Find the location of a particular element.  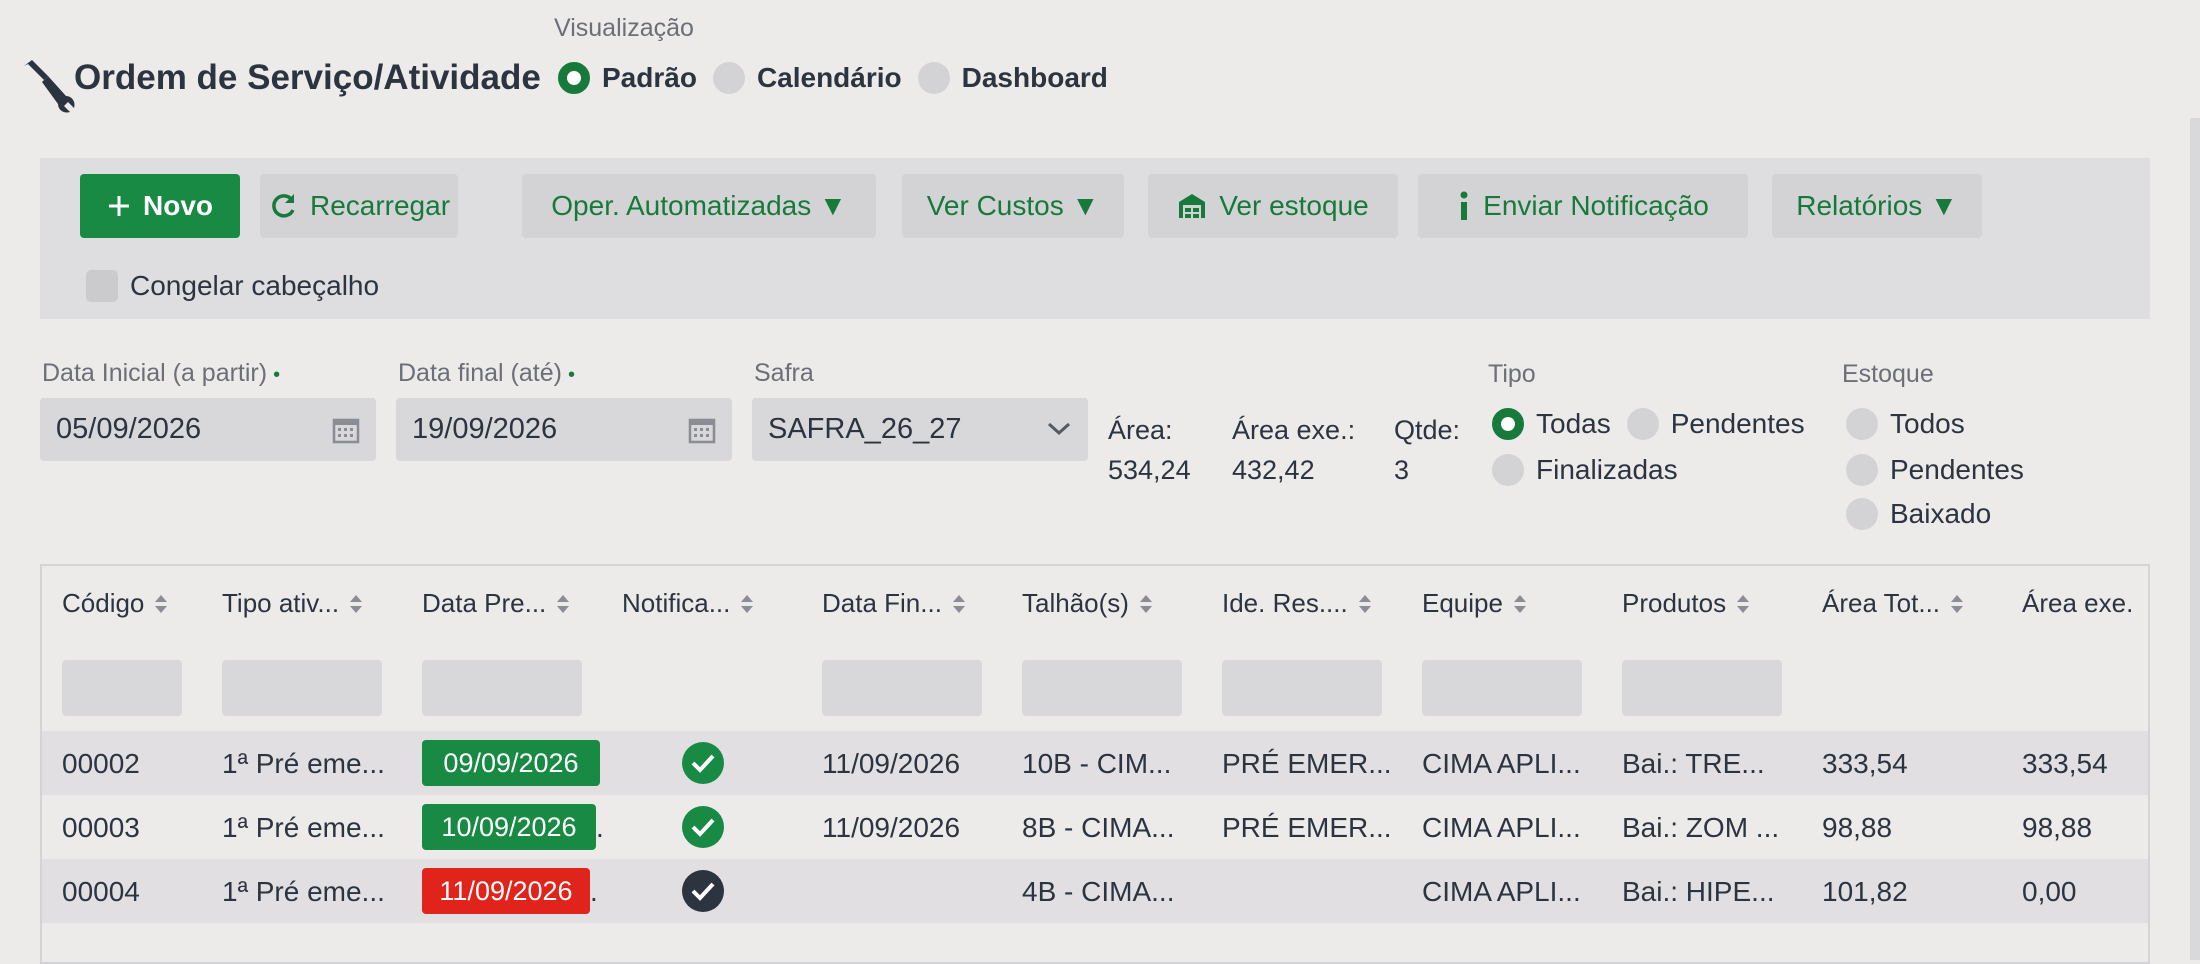

new-button: Novo is located at coordinates (160, 206).